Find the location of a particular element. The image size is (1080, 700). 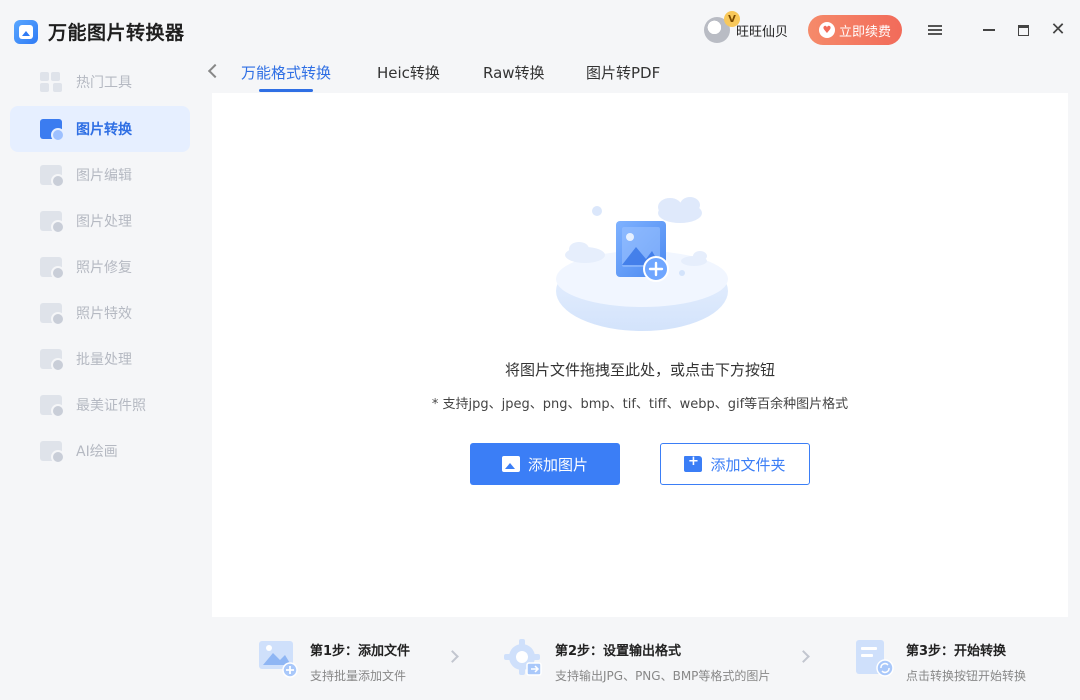

close-button: ✕ is located at coordinates (1058, 30).